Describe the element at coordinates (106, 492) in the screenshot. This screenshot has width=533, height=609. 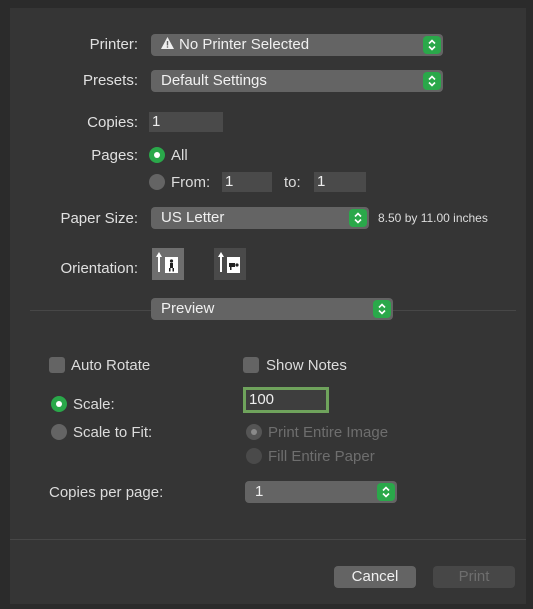
I see `copies-per-page-label: Copies per page:` at that location.